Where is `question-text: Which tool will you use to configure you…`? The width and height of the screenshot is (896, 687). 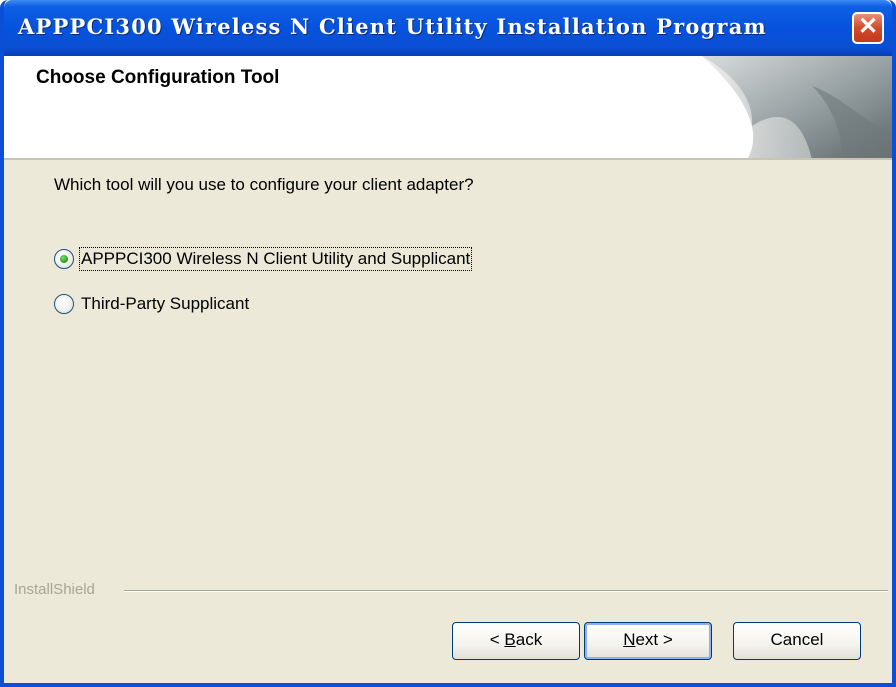 question-text: Which tool will you use to configure you… is located at coordinates (264, 184).